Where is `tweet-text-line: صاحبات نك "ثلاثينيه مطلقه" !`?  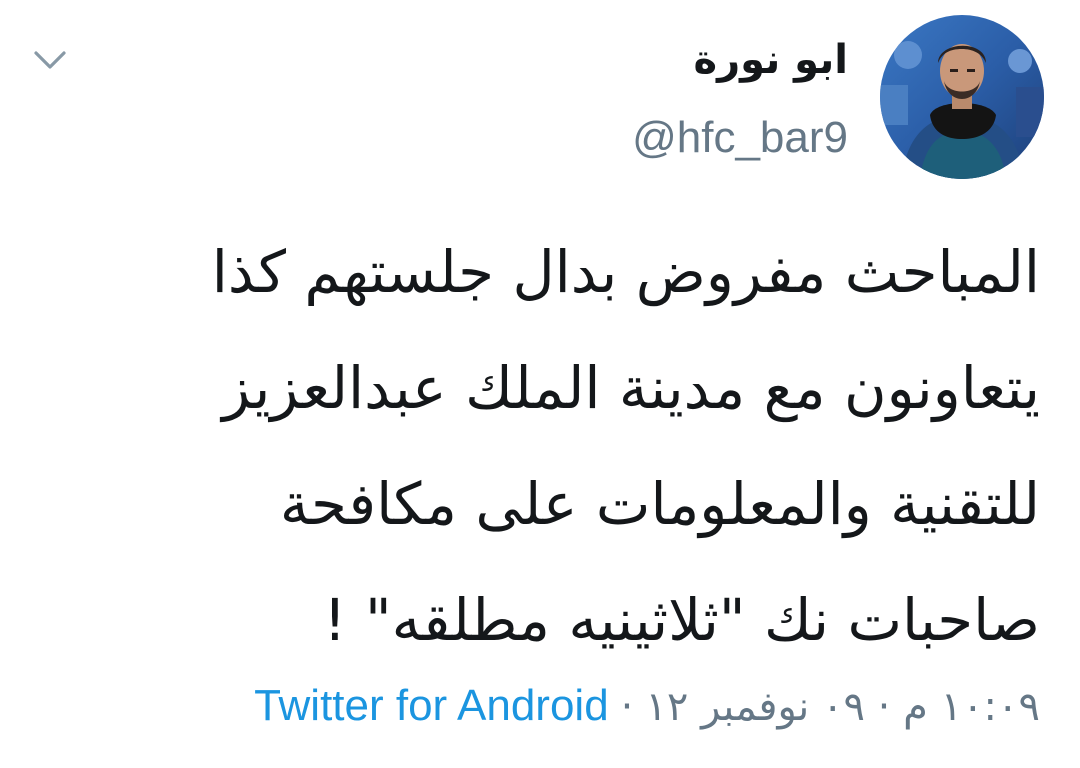 tweet-text-line: صاحبات نك "ثلاثينيه مطلقه" ! is located at coordinates (681, 620).